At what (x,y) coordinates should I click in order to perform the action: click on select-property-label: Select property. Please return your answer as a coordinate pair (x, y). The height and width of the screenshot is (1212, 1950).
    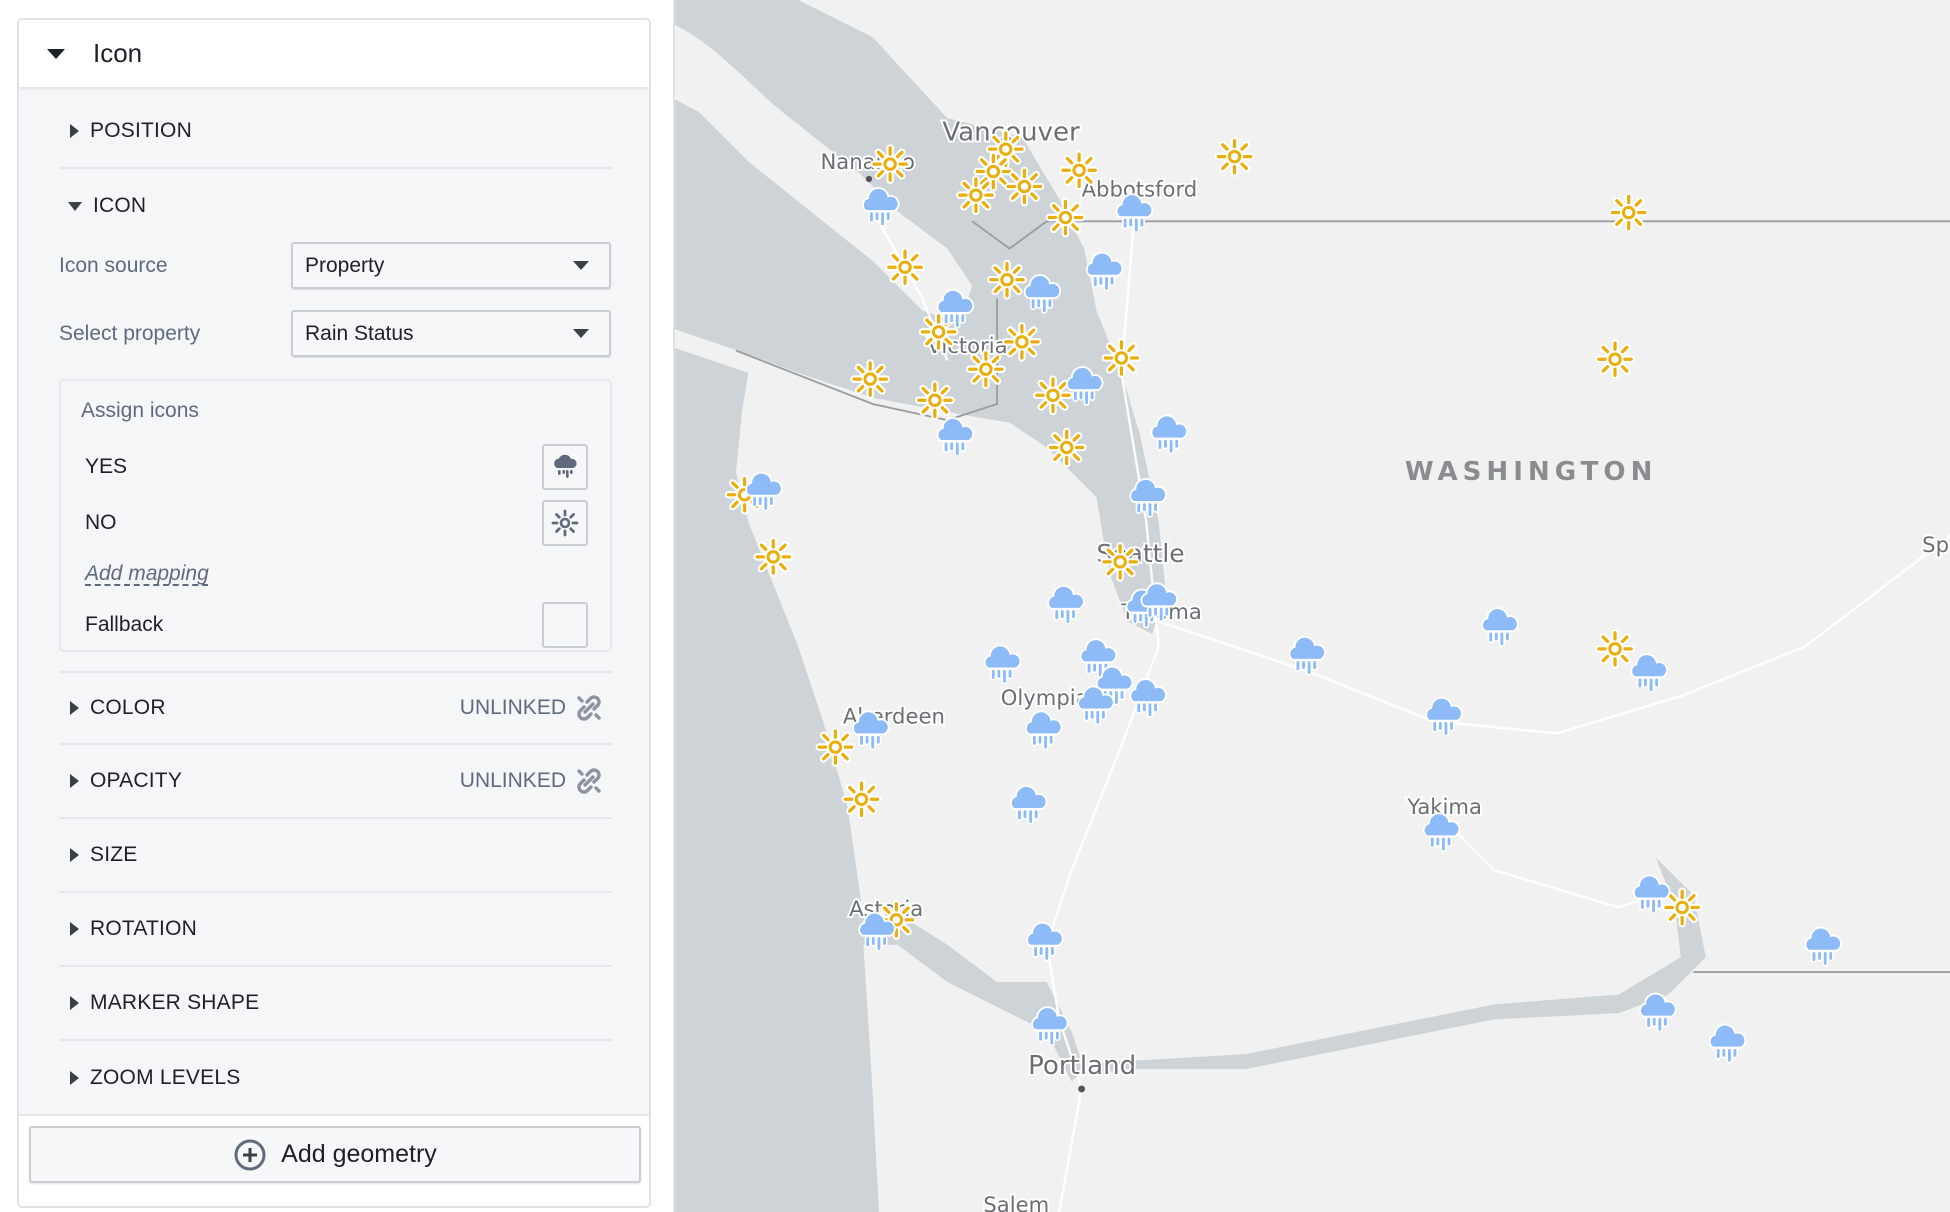
    Looking at the image, I should click on (130, 333).